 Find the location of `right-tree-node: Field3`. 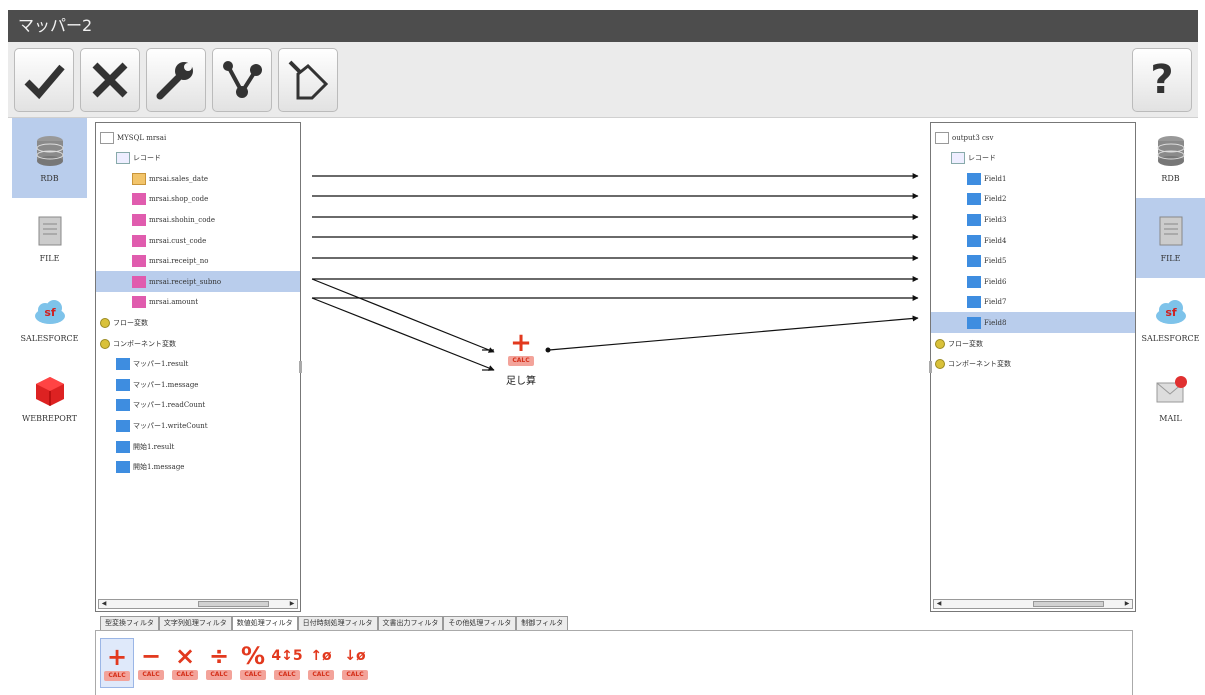

right-tree-node: Field3 is located at coordinates (1033, 219).